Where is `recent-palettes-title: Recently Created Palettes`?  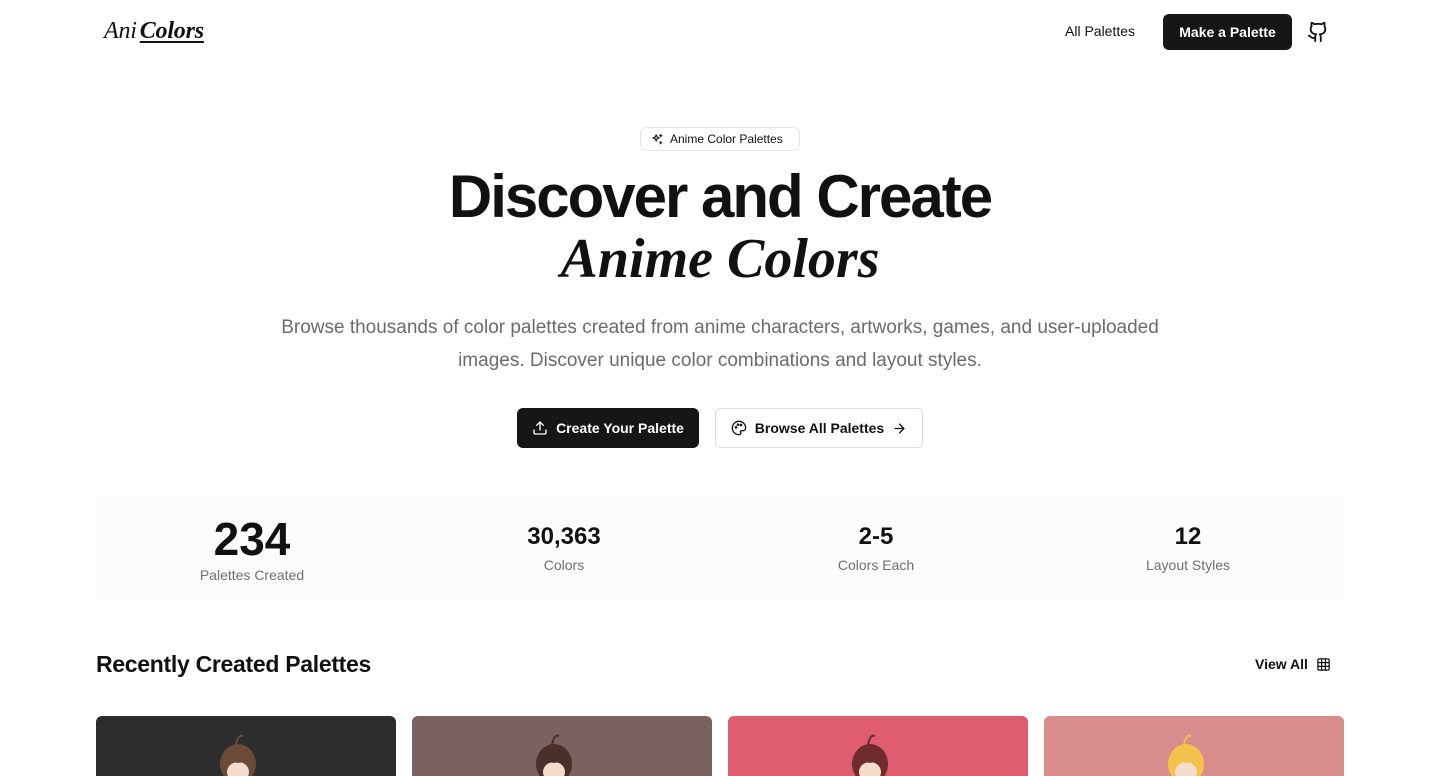
recent-palettes-title: Recently Created Palettes is located at coordinates (234, 664).